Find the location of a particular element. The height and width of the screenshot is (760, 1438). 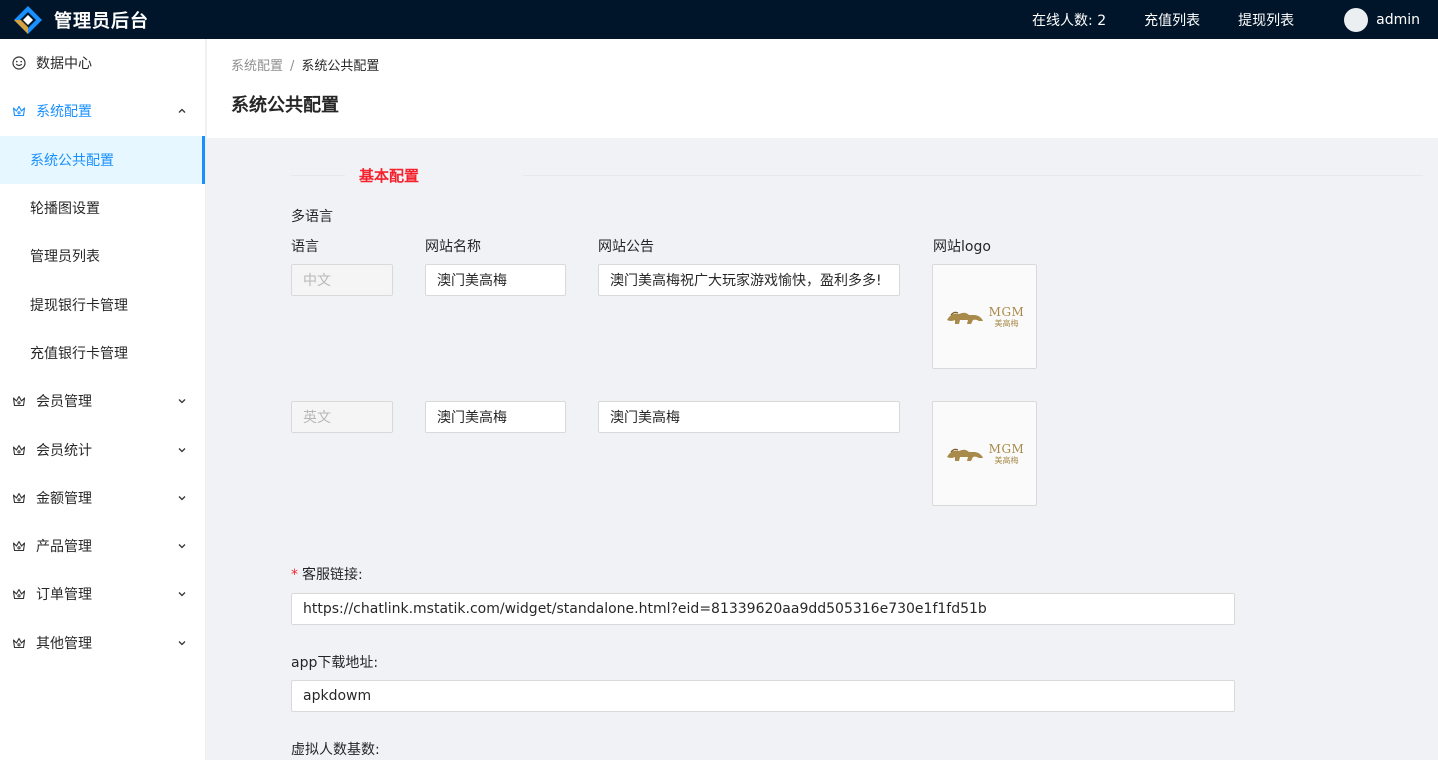

sidebar-item-other: 其他管理 is located at coordinates (102, 643).